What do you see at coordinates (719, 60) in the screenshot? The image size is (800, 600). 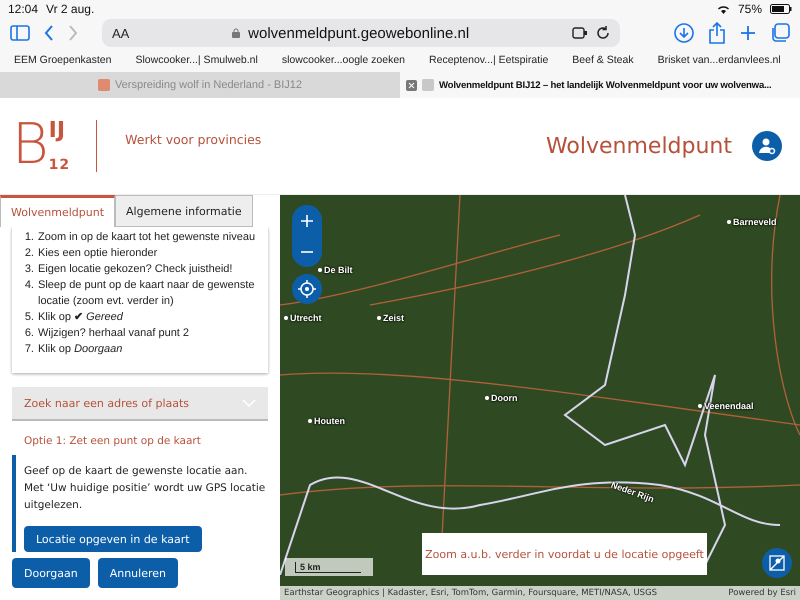 I see `bookmark-link: Brisket van...erdanvlees.nl` at bounding box center [719, 60].